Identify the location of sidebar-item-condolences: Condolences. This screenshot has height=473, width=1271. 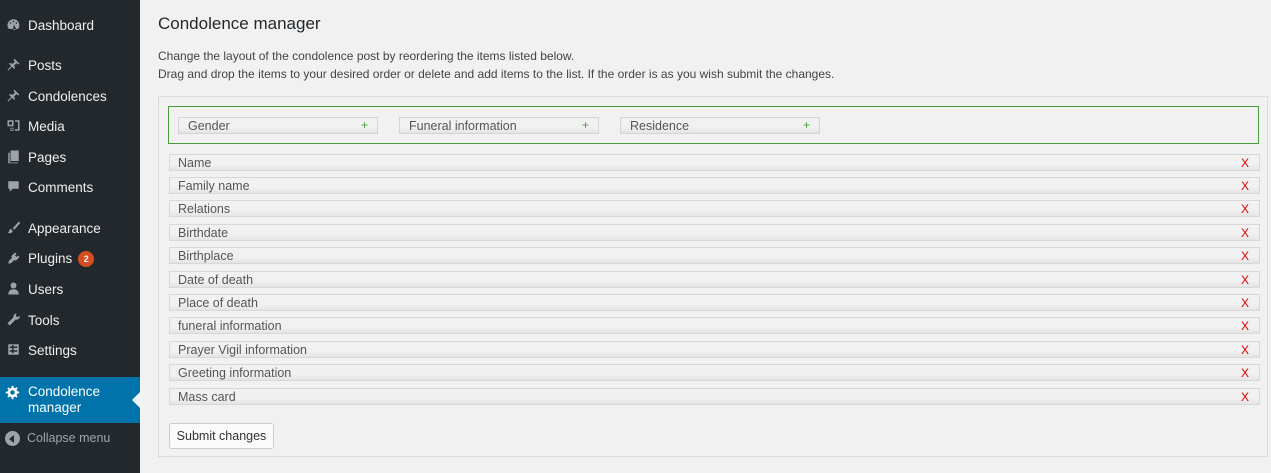
(70, 96).